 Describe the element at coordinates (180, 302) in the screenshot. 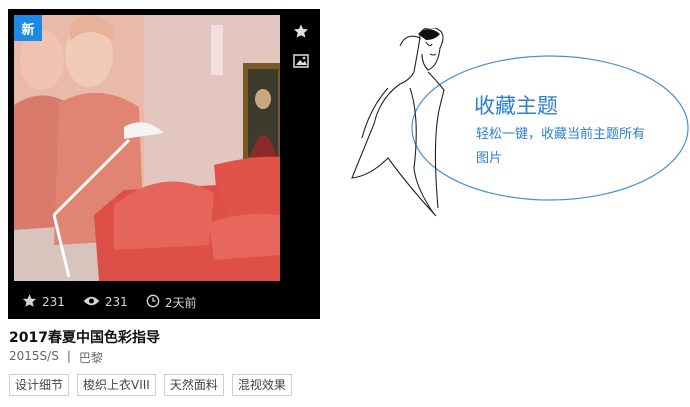

I see `posted-time: 2天前` at that location.